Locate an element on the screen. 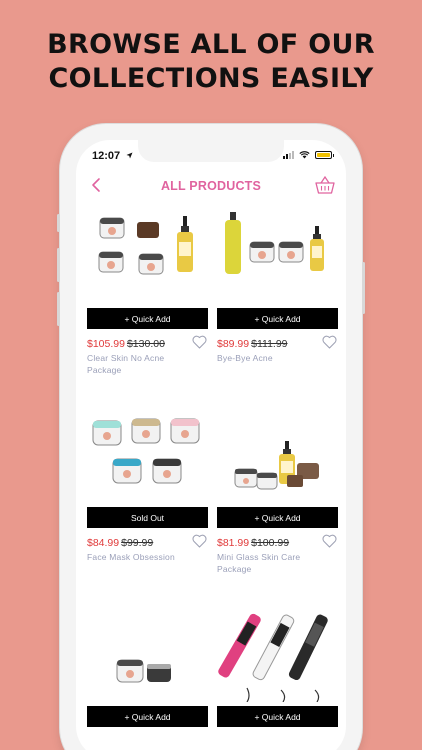 The height and width of the screenshot is (750, 422). headline-line-1: BROWSE ALL OF OUR is located at coordinates (211, 44).